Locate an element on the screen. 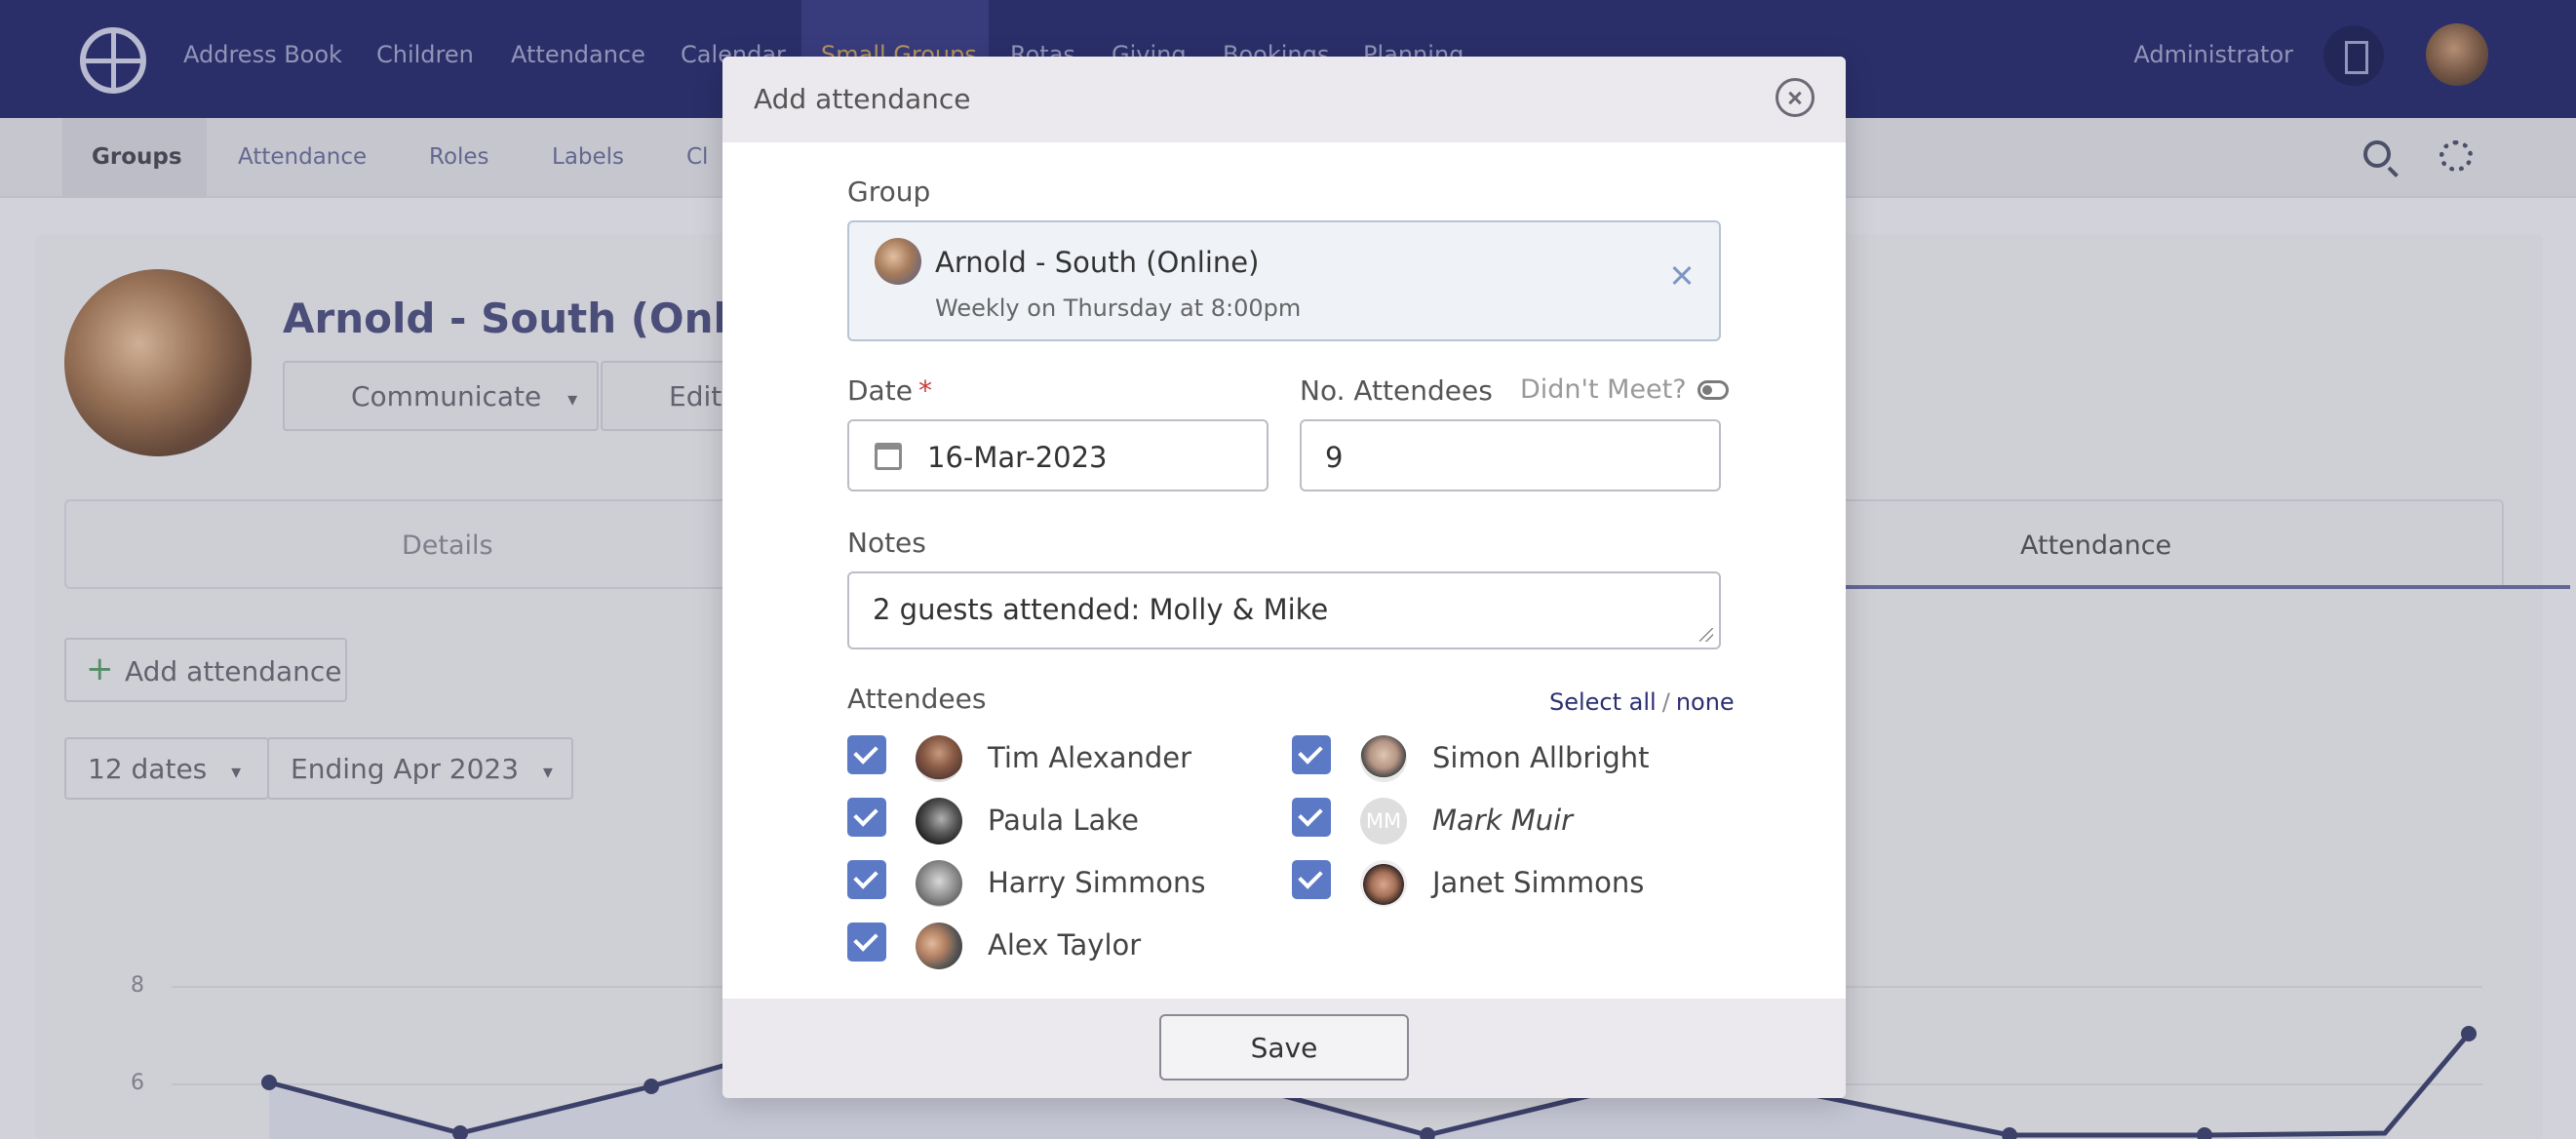 Image resolution: width=2576 pixels, height=1139 pixels. select-all-none: Select all / none is located at coordinates (1642, 702).